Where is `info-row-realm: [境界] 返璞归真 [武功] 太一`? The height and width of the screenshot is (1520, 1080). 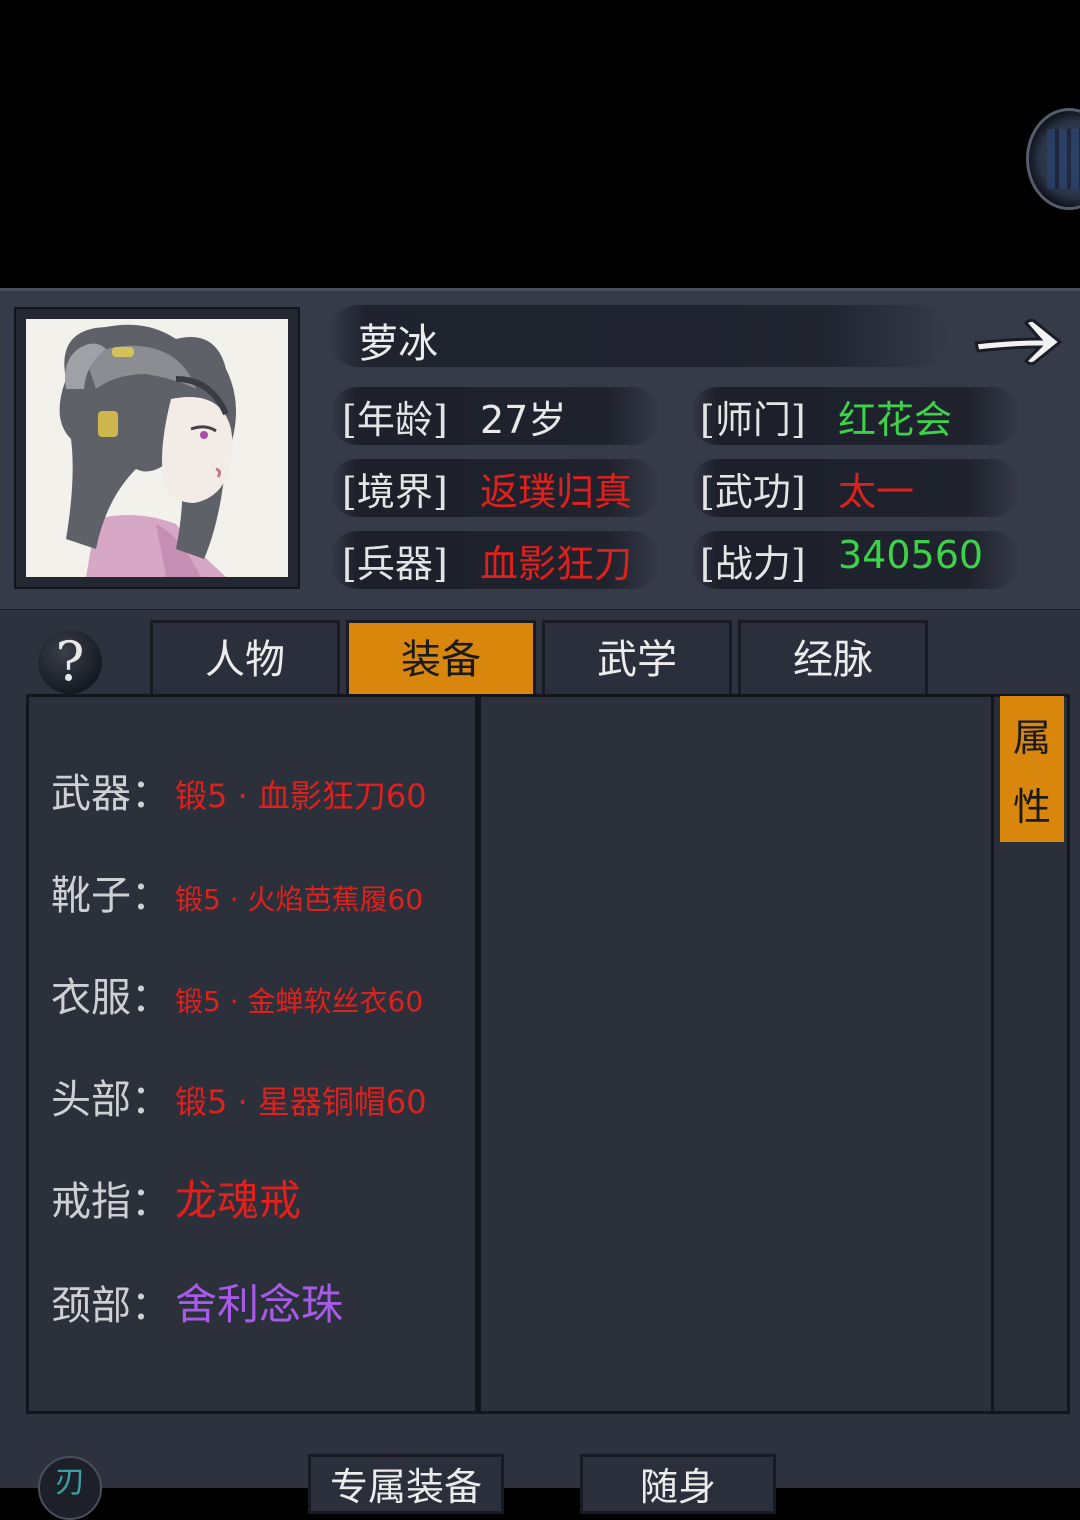
info-row-realm: [境界] 返璞归真 [武功] 太一 is located at coordinates (690, 486).